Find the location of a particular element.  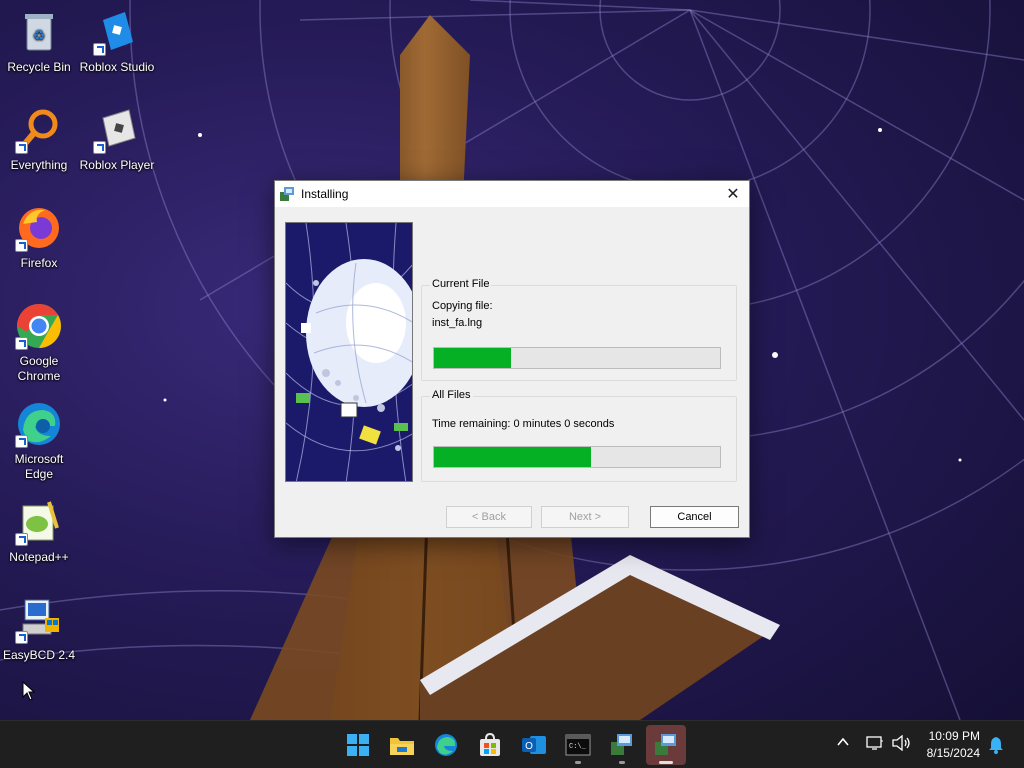

time-remaining-text: Time remaining: 0 minutes 0 seconds is located at coordinates (523, 424).